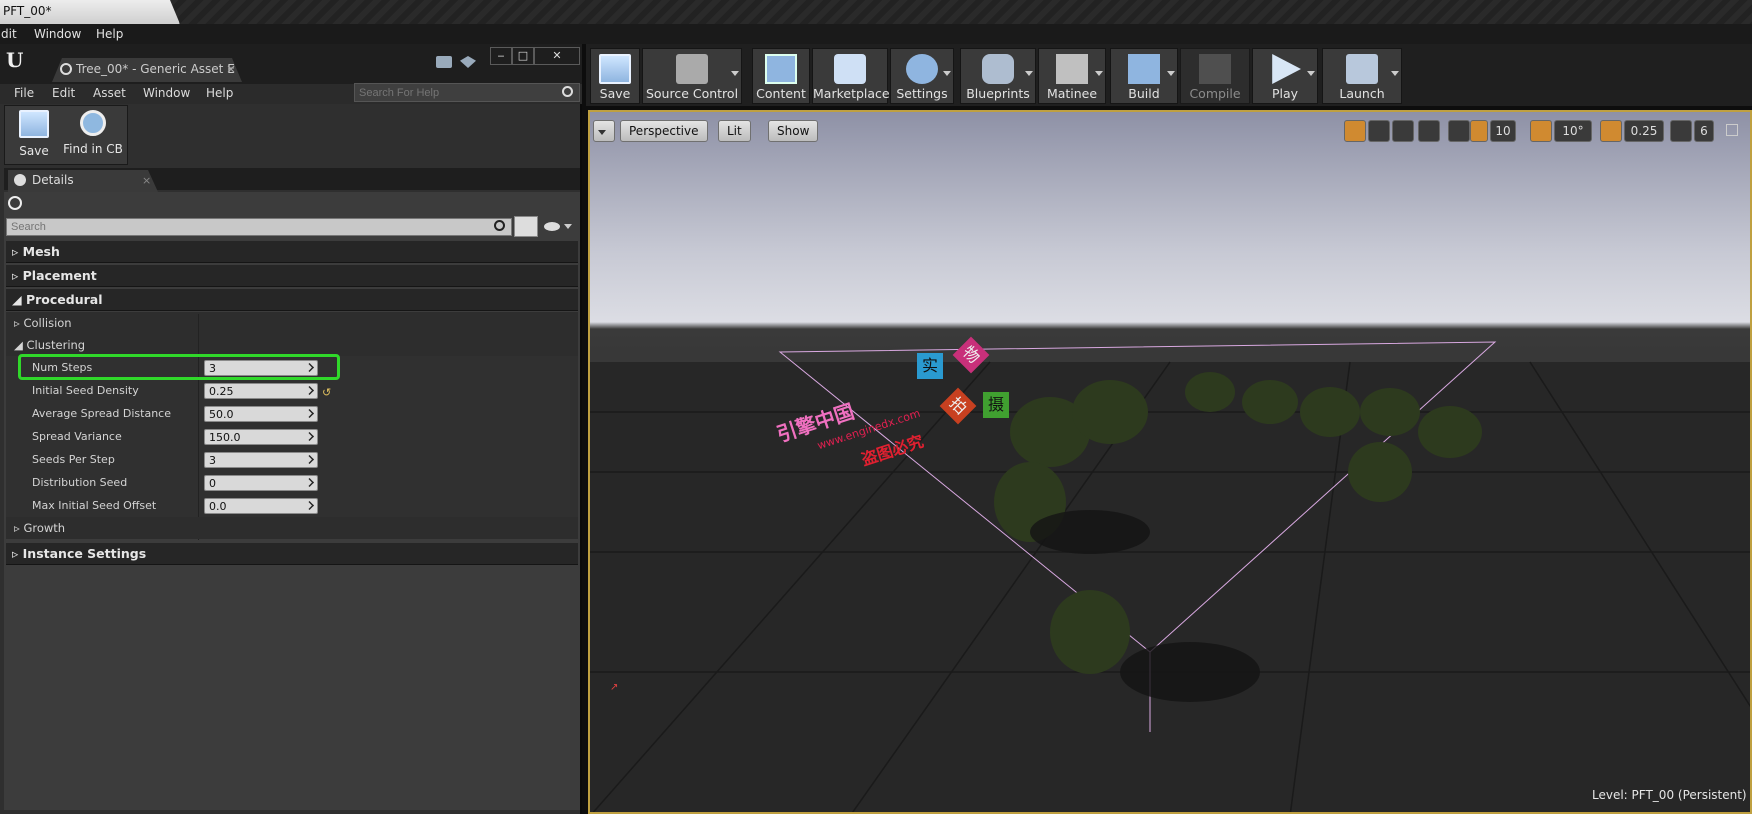 This screenshot has height=814, width=1752. What do you see at coordinates (1072, 69) in the screenshot?
I see `clapperboard-icon` at bounding box center [1072, 69].